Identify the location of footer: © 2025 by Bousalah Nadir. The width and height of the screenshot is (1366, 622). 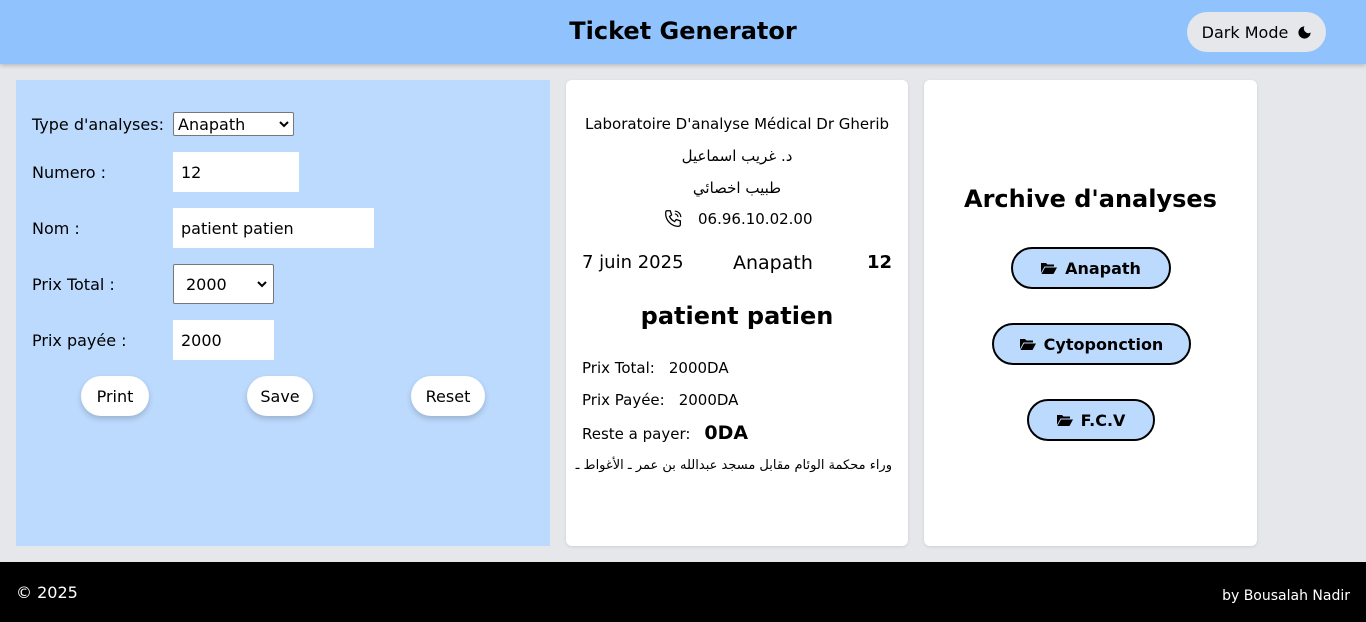
(683, 592).